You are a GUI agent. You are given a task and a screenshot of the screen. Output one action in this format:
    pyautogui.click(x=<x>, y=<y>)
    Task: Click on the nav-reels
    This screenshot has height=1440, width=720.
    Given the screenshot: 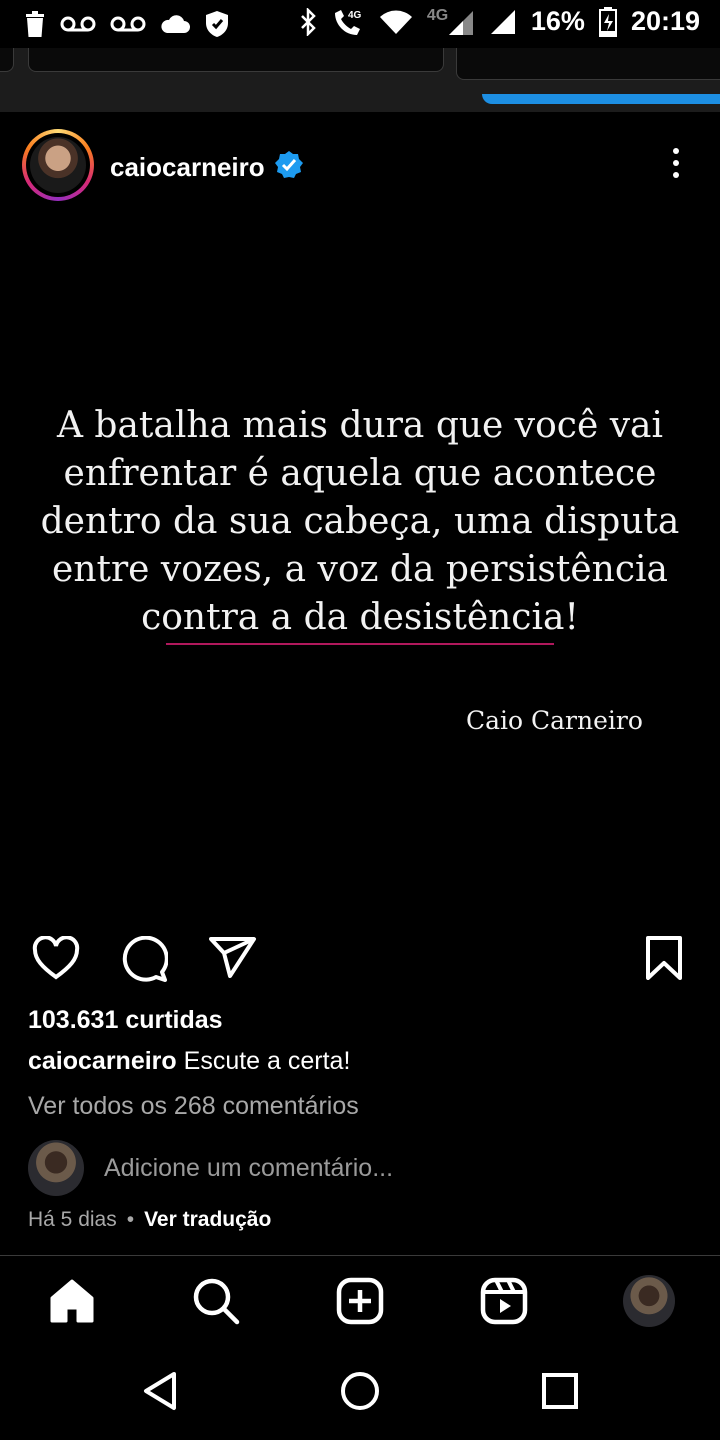 What is the action you would take?
    pyautogui.click(x=504, y=1301)
    